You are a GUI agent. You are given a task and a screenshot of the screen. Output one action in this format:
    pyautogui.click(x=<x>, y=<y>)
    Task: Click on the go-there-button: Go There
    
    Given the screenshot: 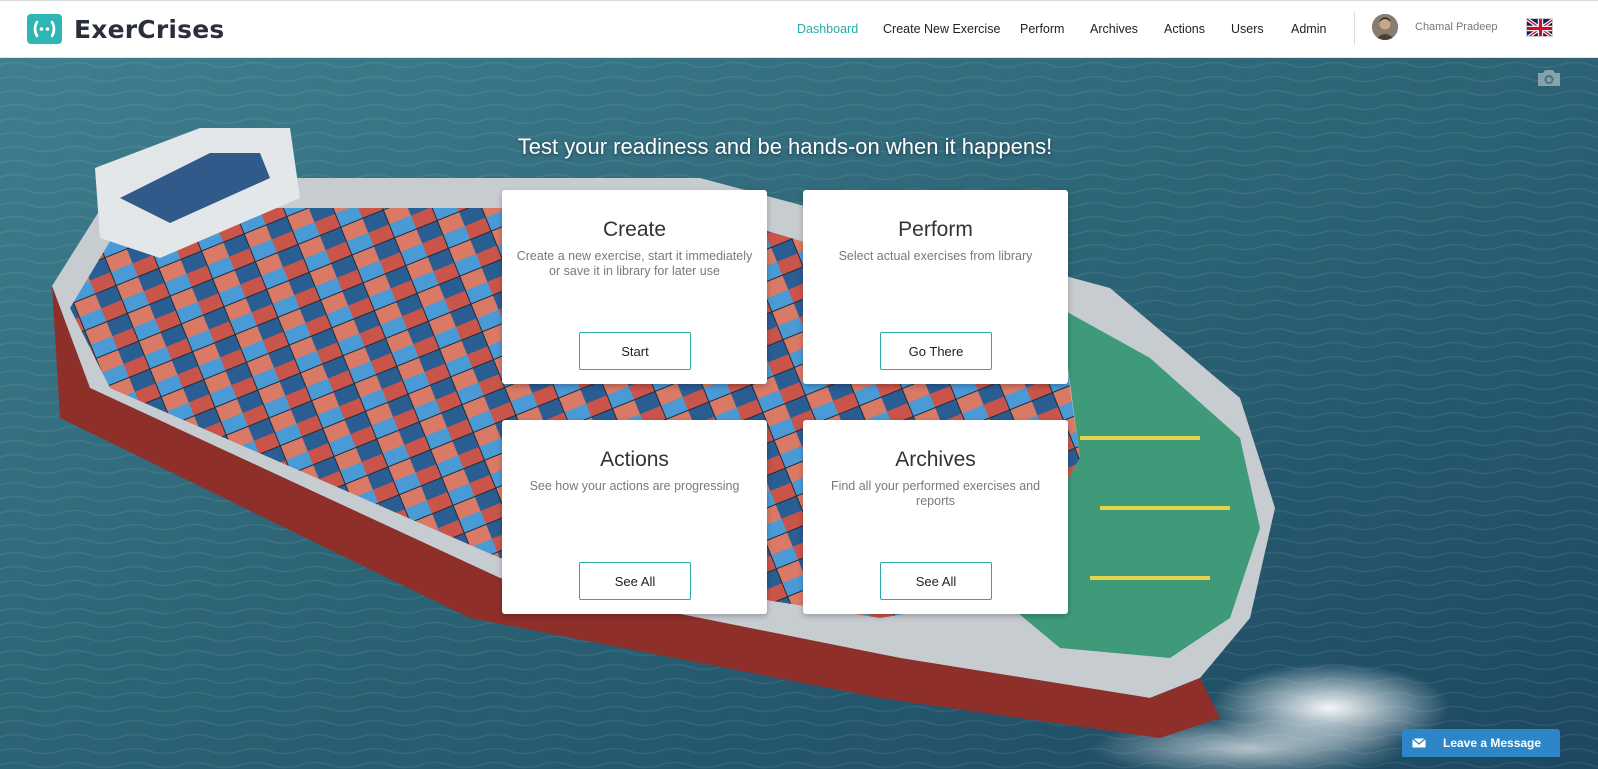 What is the action you would take?
    pyautogui.click(x=936, y=351)
    